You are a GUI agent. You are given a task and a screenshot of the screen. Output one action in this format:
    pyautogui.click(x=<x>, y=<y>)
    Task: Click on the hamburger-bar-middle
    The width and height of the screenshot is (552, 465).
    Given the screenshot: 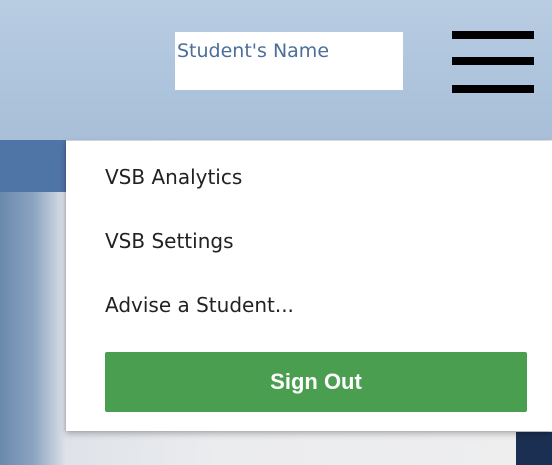 What is the action you would take?
    pyautogui.click(x=493, y=61)
    